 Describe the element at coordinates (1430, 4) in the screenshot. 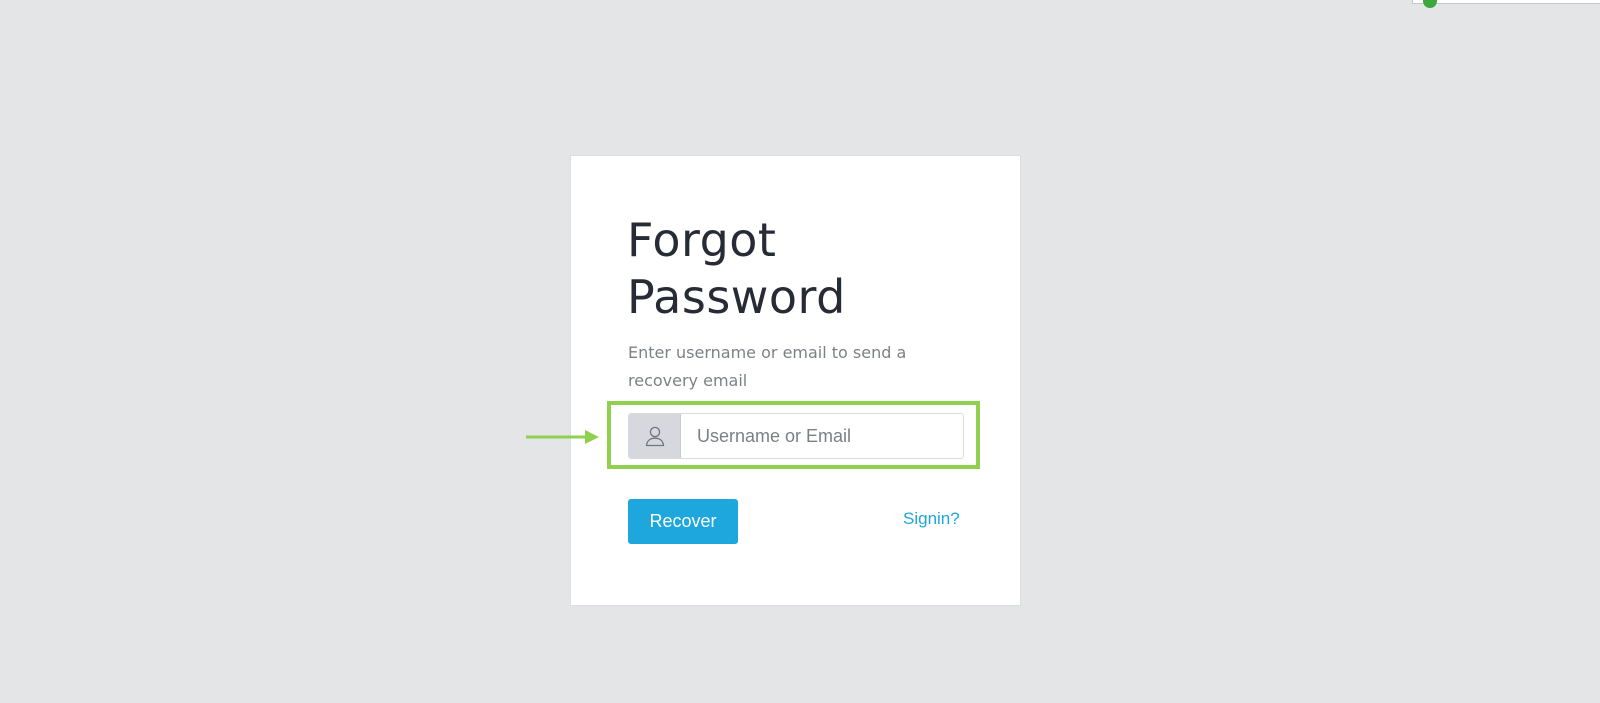

I see `status-dot-icon` at that location.